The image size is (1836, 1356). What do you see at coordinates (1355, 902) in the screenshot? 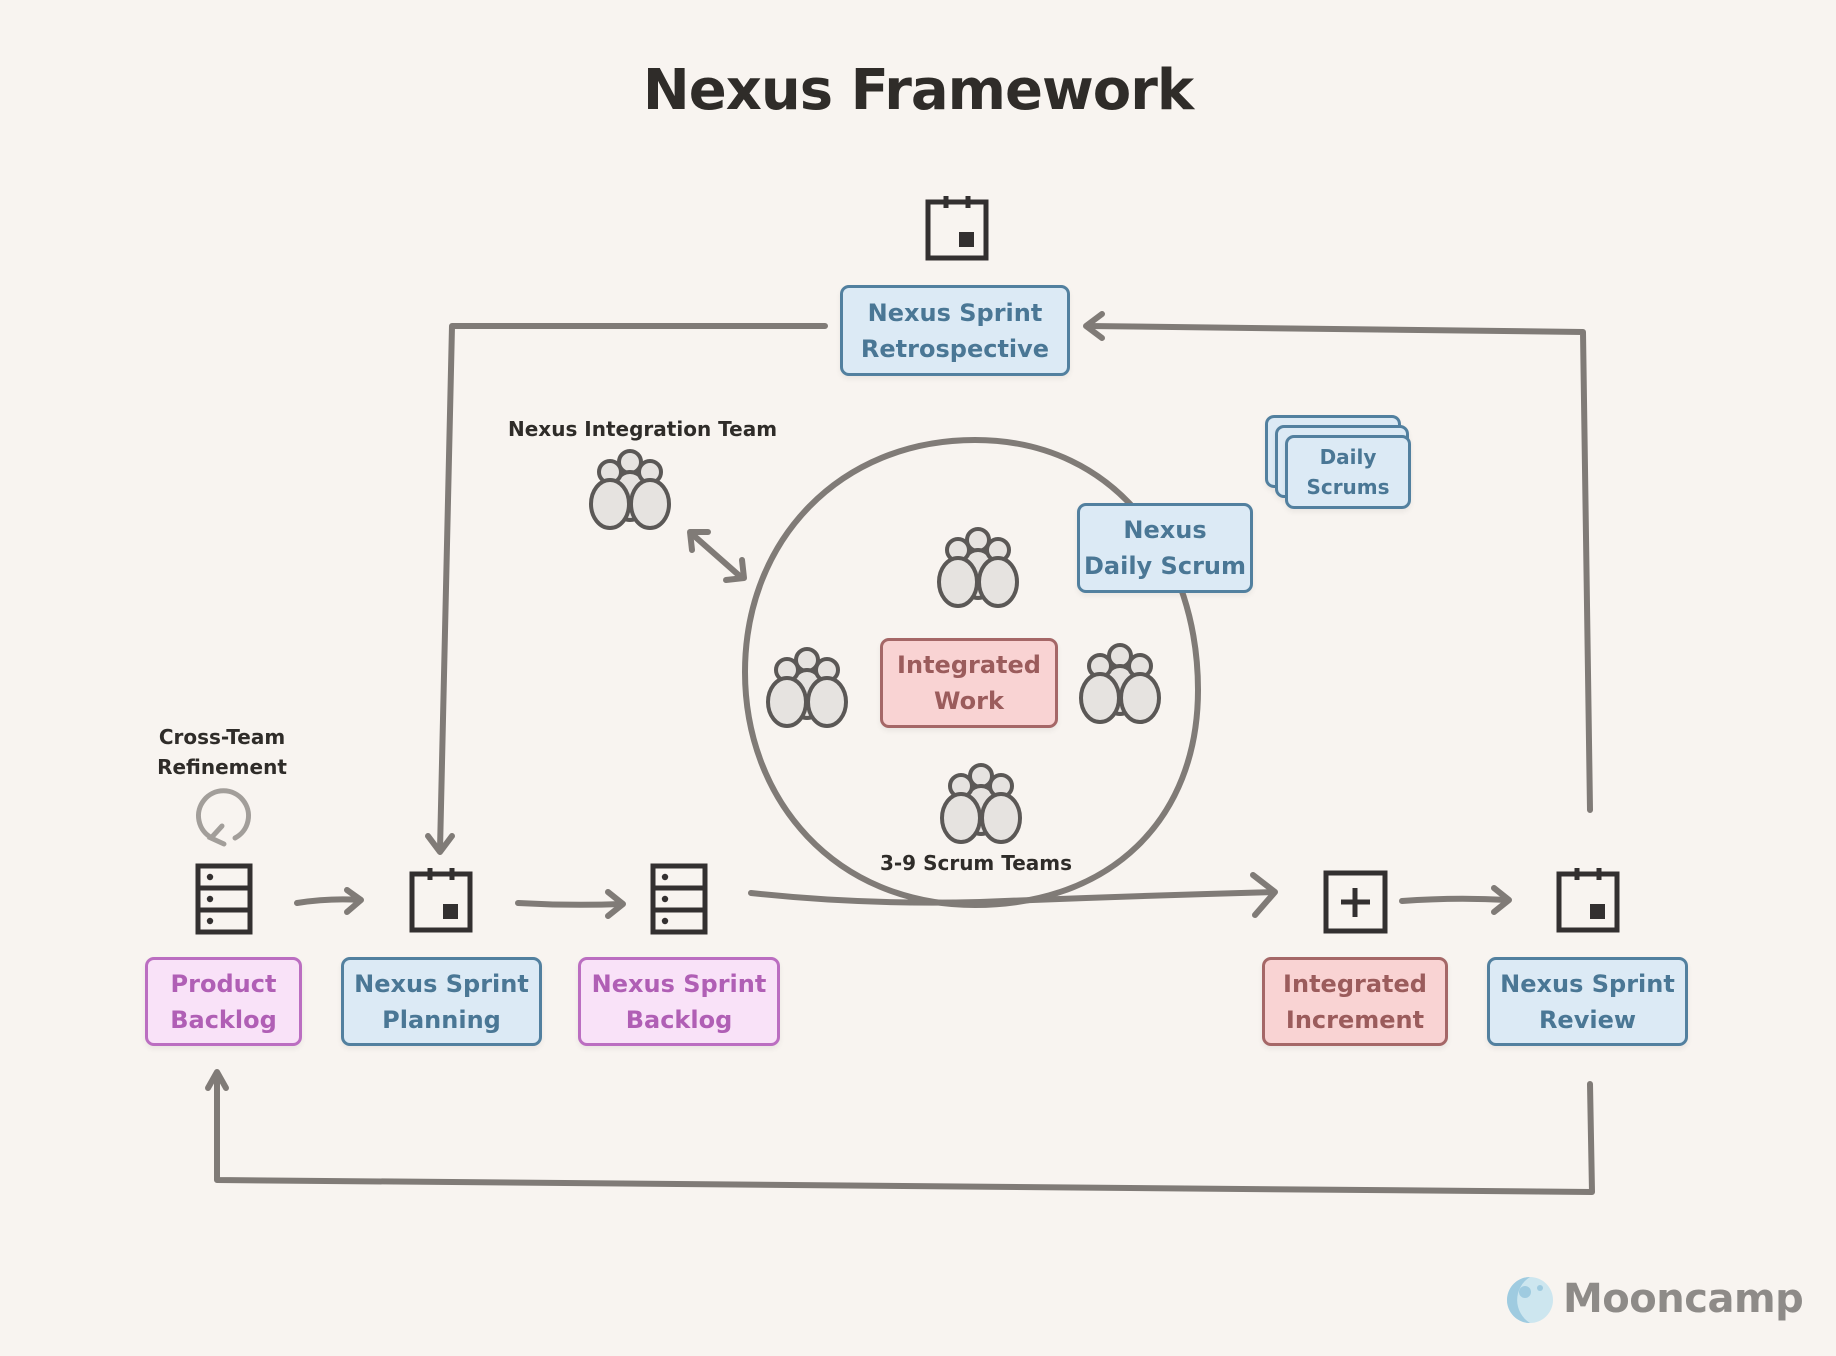
I see `integrated-increment-plus-icon` at bounding box center [1355, 902].